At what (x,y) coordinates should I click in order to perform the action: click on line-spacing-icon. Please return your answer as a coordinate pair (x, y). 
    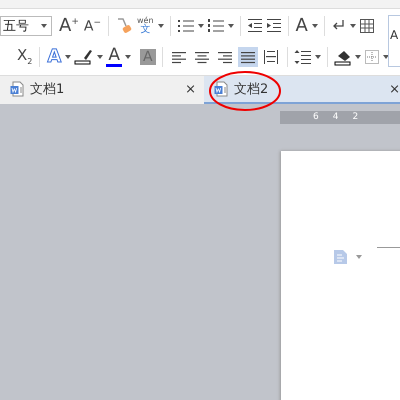
    Looking at the image, I should click on (303, 57).